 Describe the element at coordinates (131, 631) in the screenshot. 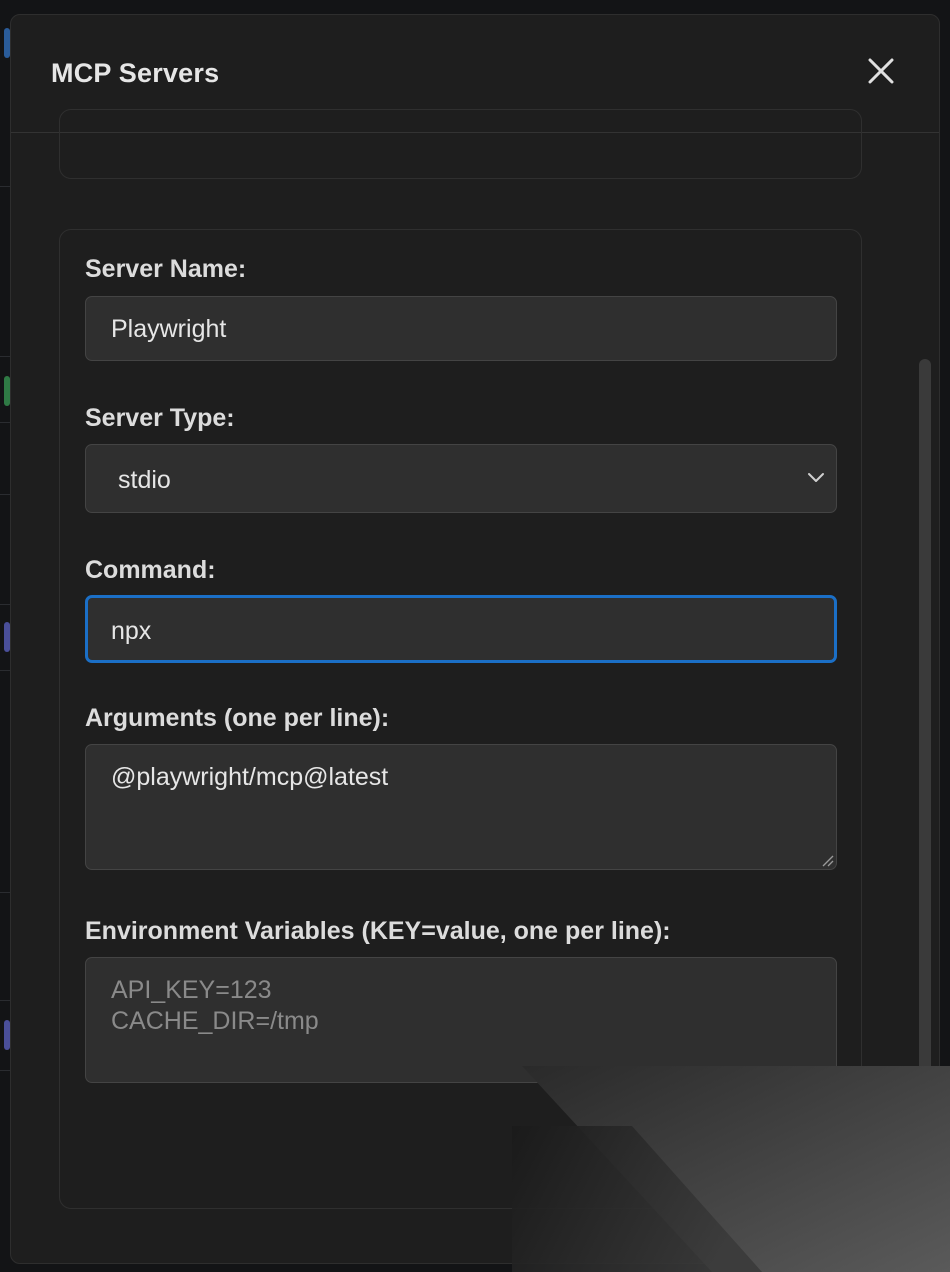

I see `command-value: npx` at that location.